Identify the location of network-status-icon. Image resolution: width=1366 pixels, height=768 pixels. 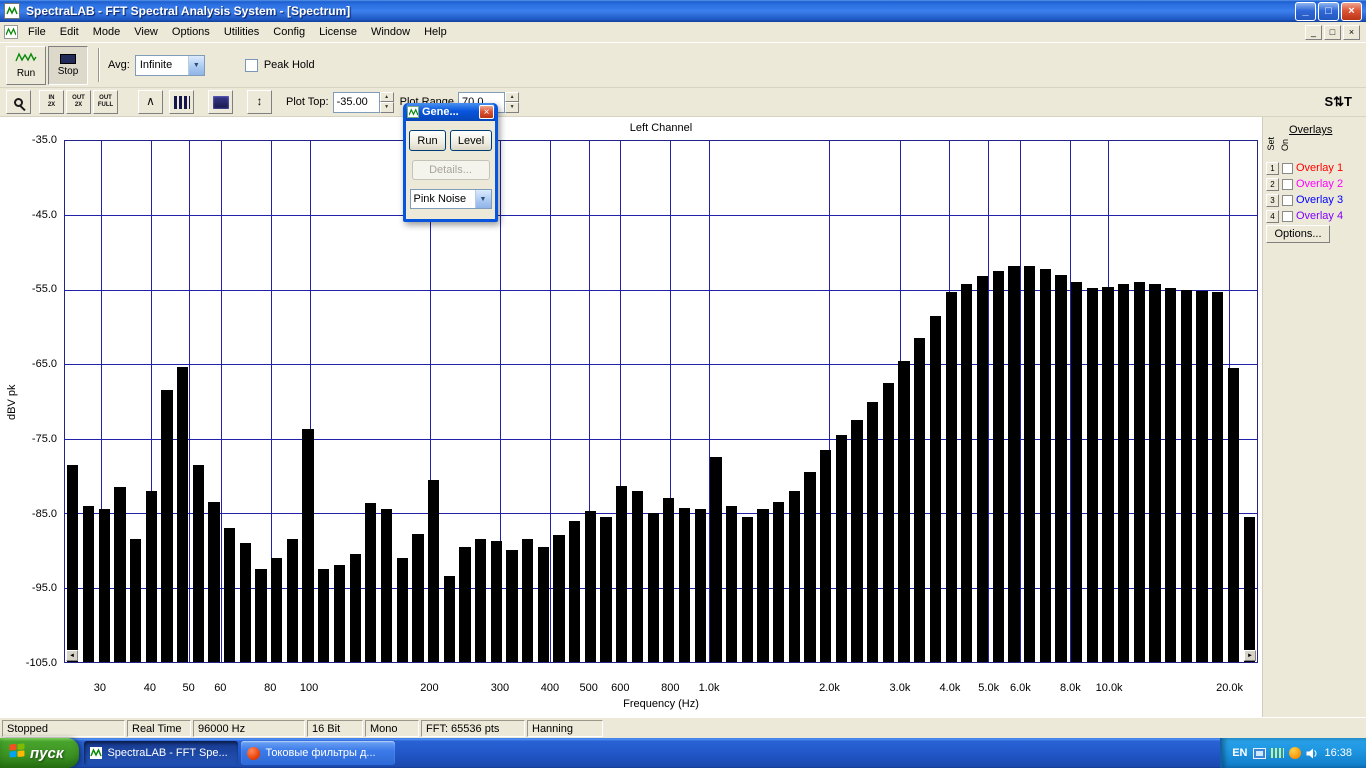
(1260, 753).